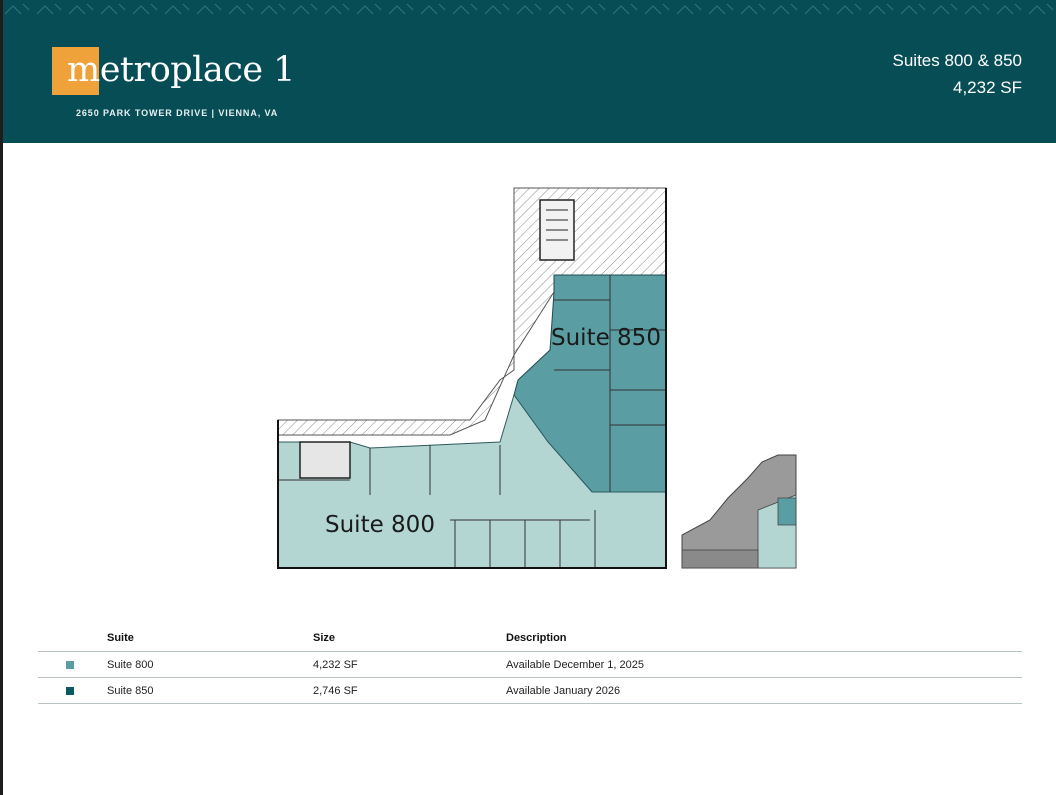  Describe the element at coordinates (739, 511) in the screenshot. I see `key-plan` at that location.